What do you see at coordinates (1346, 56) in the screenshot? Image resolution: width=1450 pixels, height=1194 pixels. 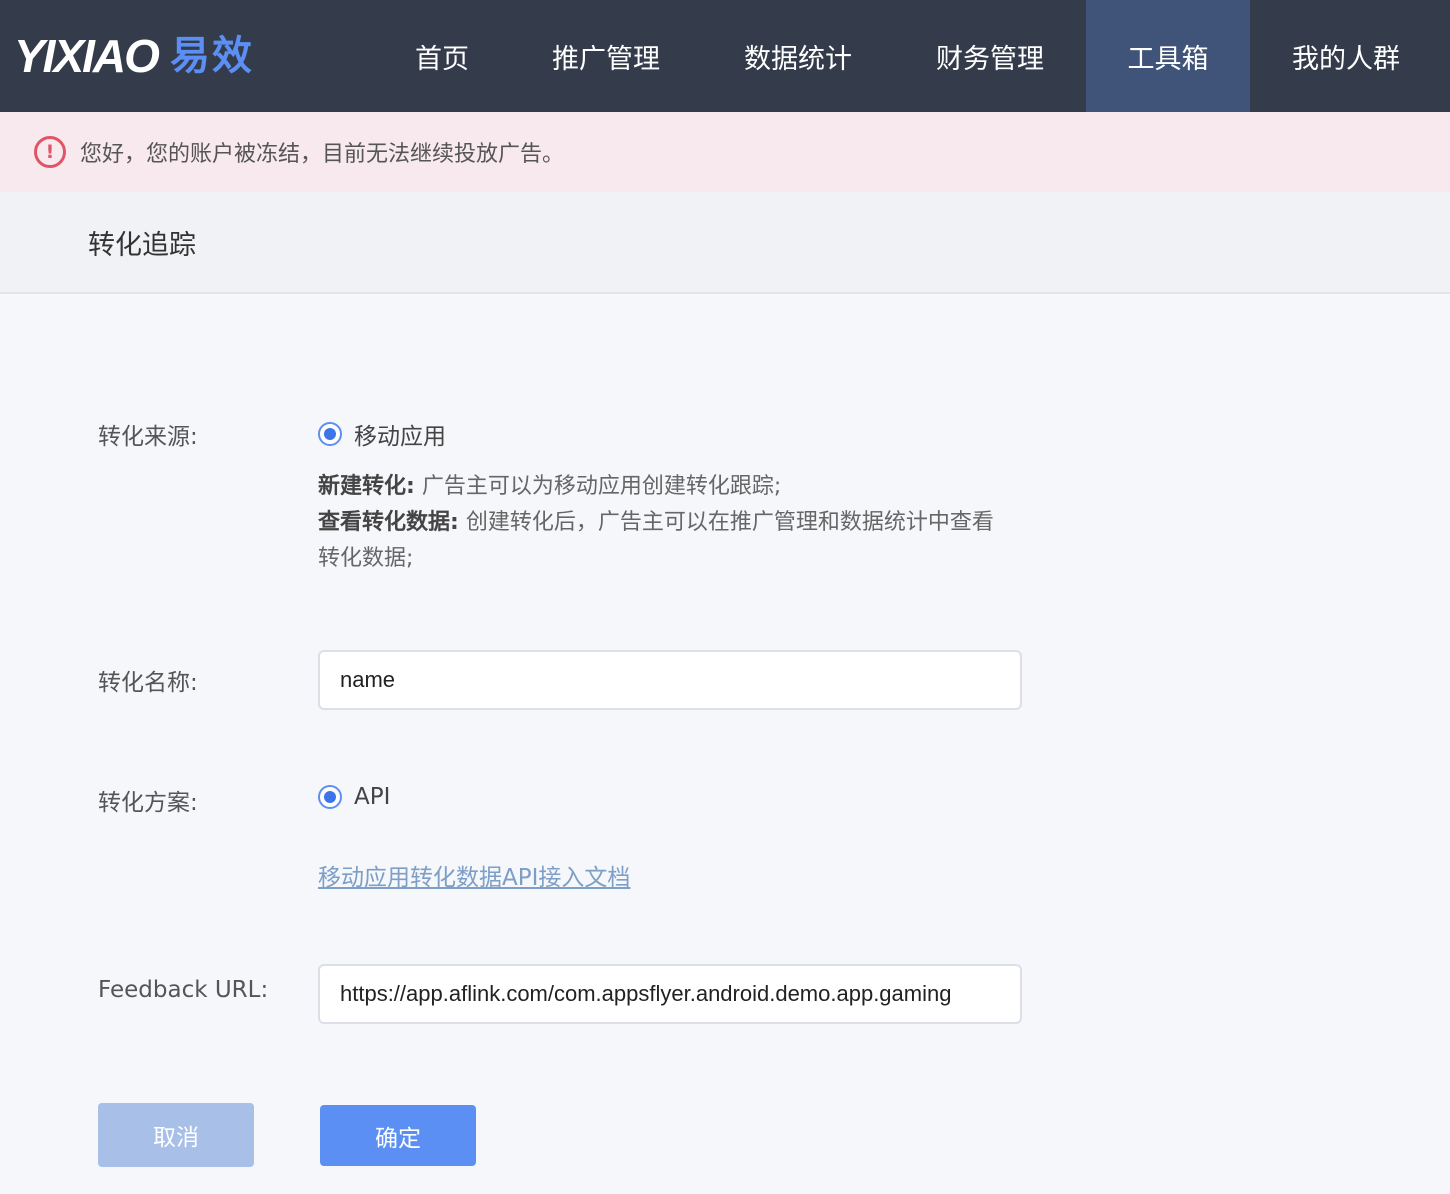 I see `nav-item-audience: 我的人群` at bounding box center [1346, 56].